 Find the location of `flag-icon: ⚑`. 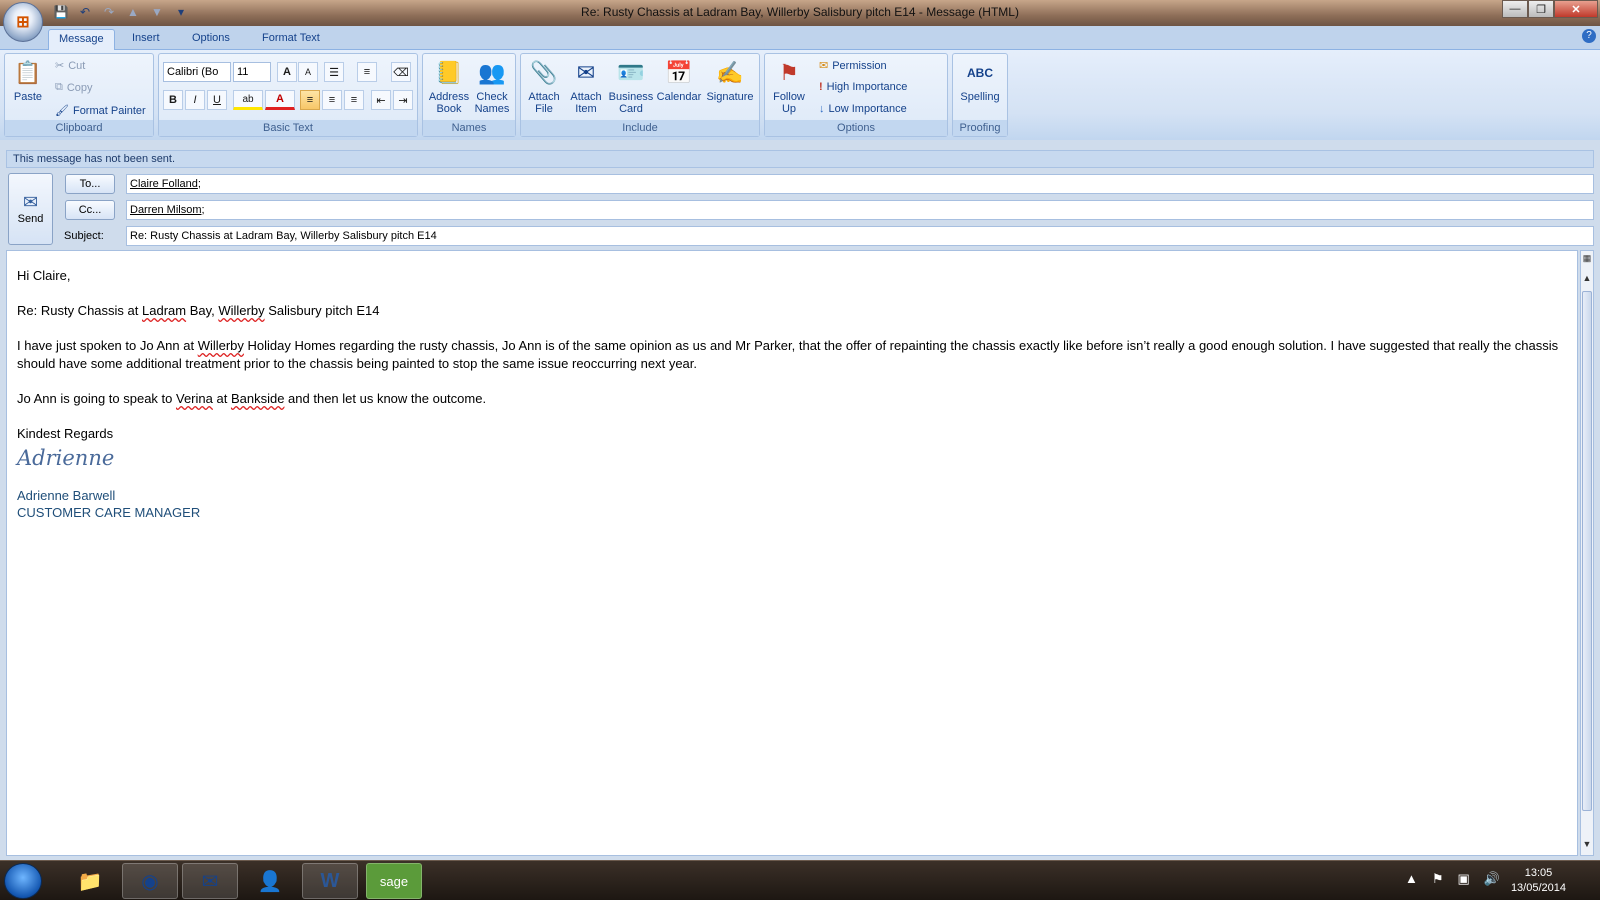

flag-icon: ⚑ is located at coordinates (789, 72).